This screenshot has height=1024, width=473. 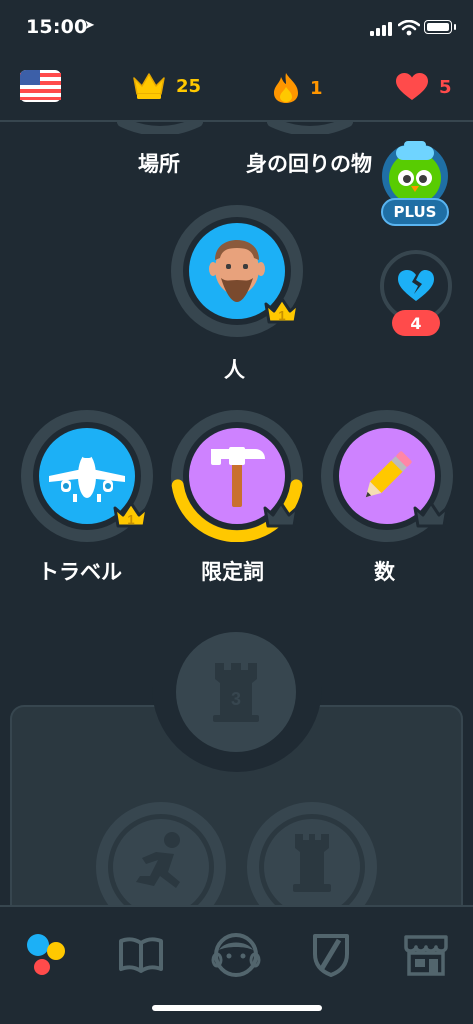 What do you see at coordinates (310, 127) in the screenshot?
I see `skill-belongings-ring-edge` at bounding box center [310, 127].